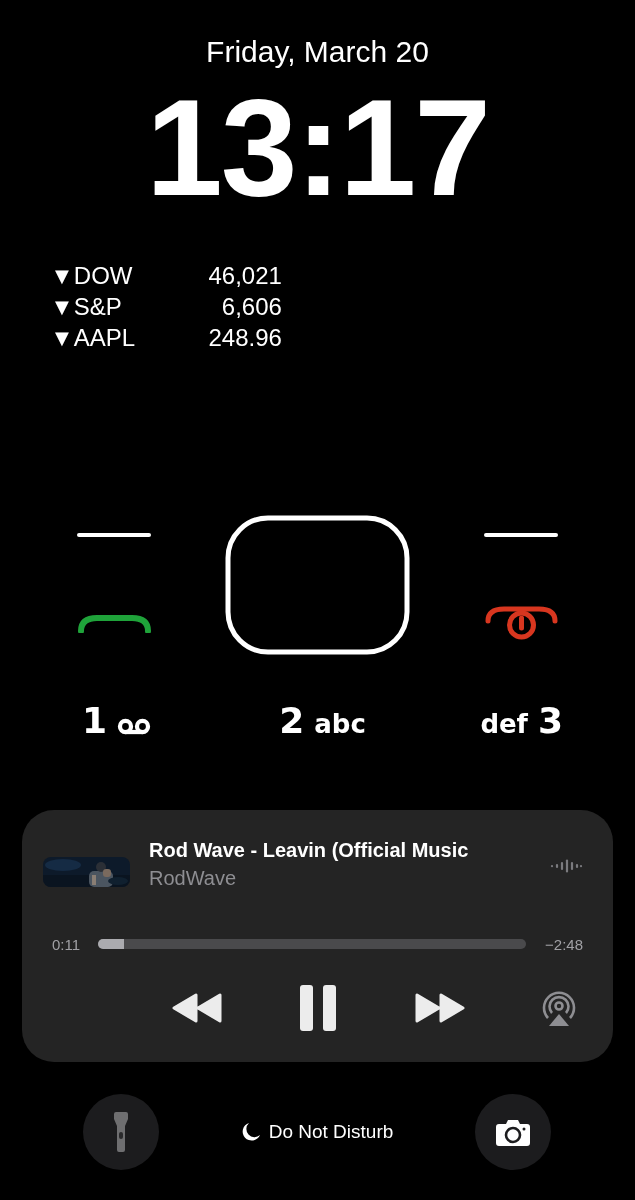 This screenshot has width=635, height=1200. I want to click on stock-value: 6,606, so click(251, 306).